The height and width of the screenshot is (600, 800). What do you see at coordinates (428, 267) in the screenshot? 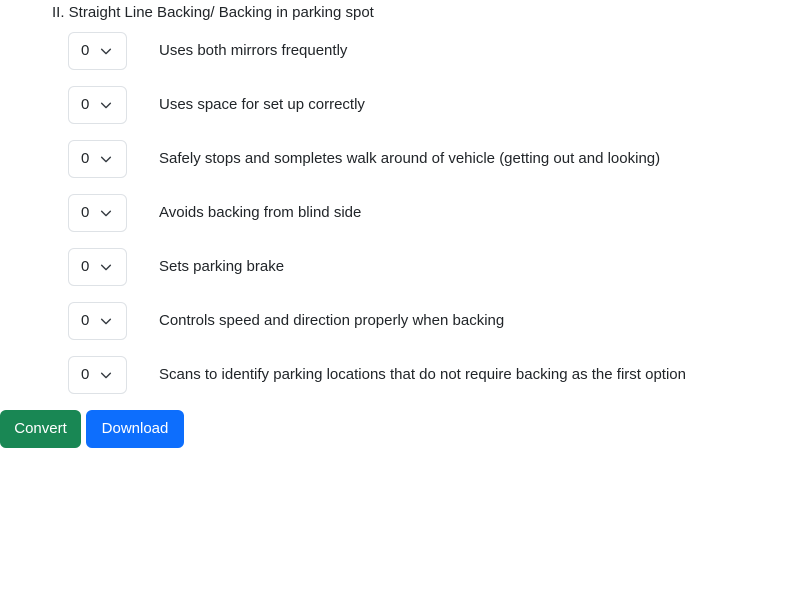
I see `checklist-row: 0 Sets parking brake` at bounding box center [428, 267].